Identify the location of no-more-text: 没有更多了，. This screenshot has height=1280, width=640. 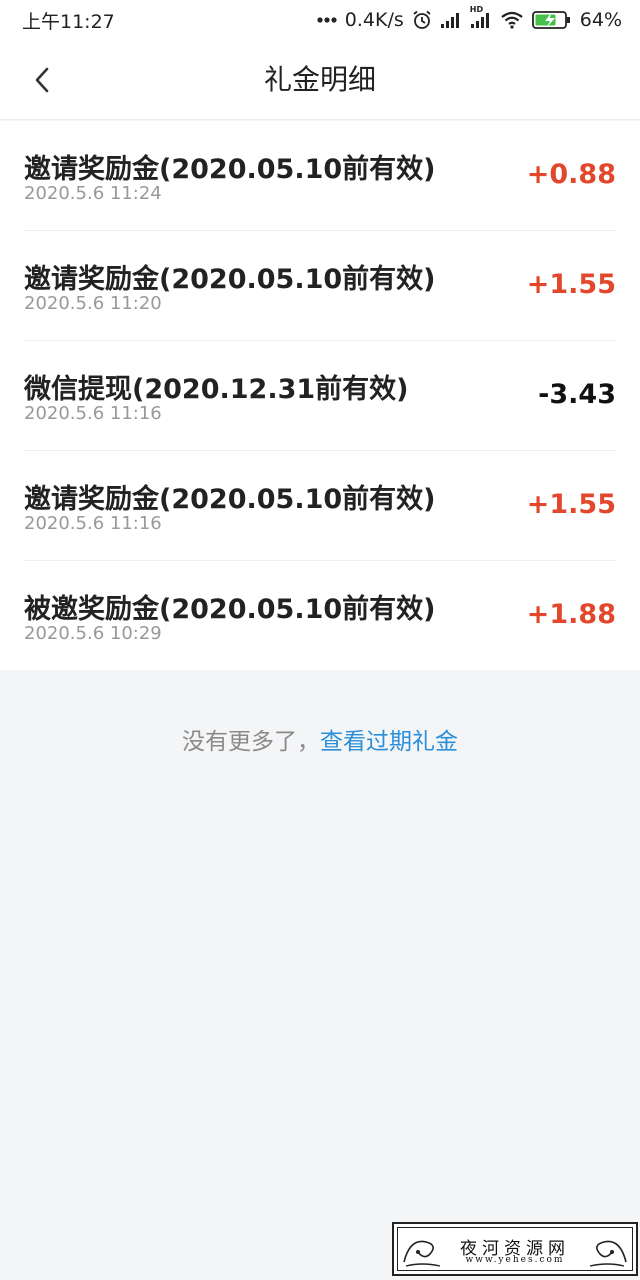
(251, 742).